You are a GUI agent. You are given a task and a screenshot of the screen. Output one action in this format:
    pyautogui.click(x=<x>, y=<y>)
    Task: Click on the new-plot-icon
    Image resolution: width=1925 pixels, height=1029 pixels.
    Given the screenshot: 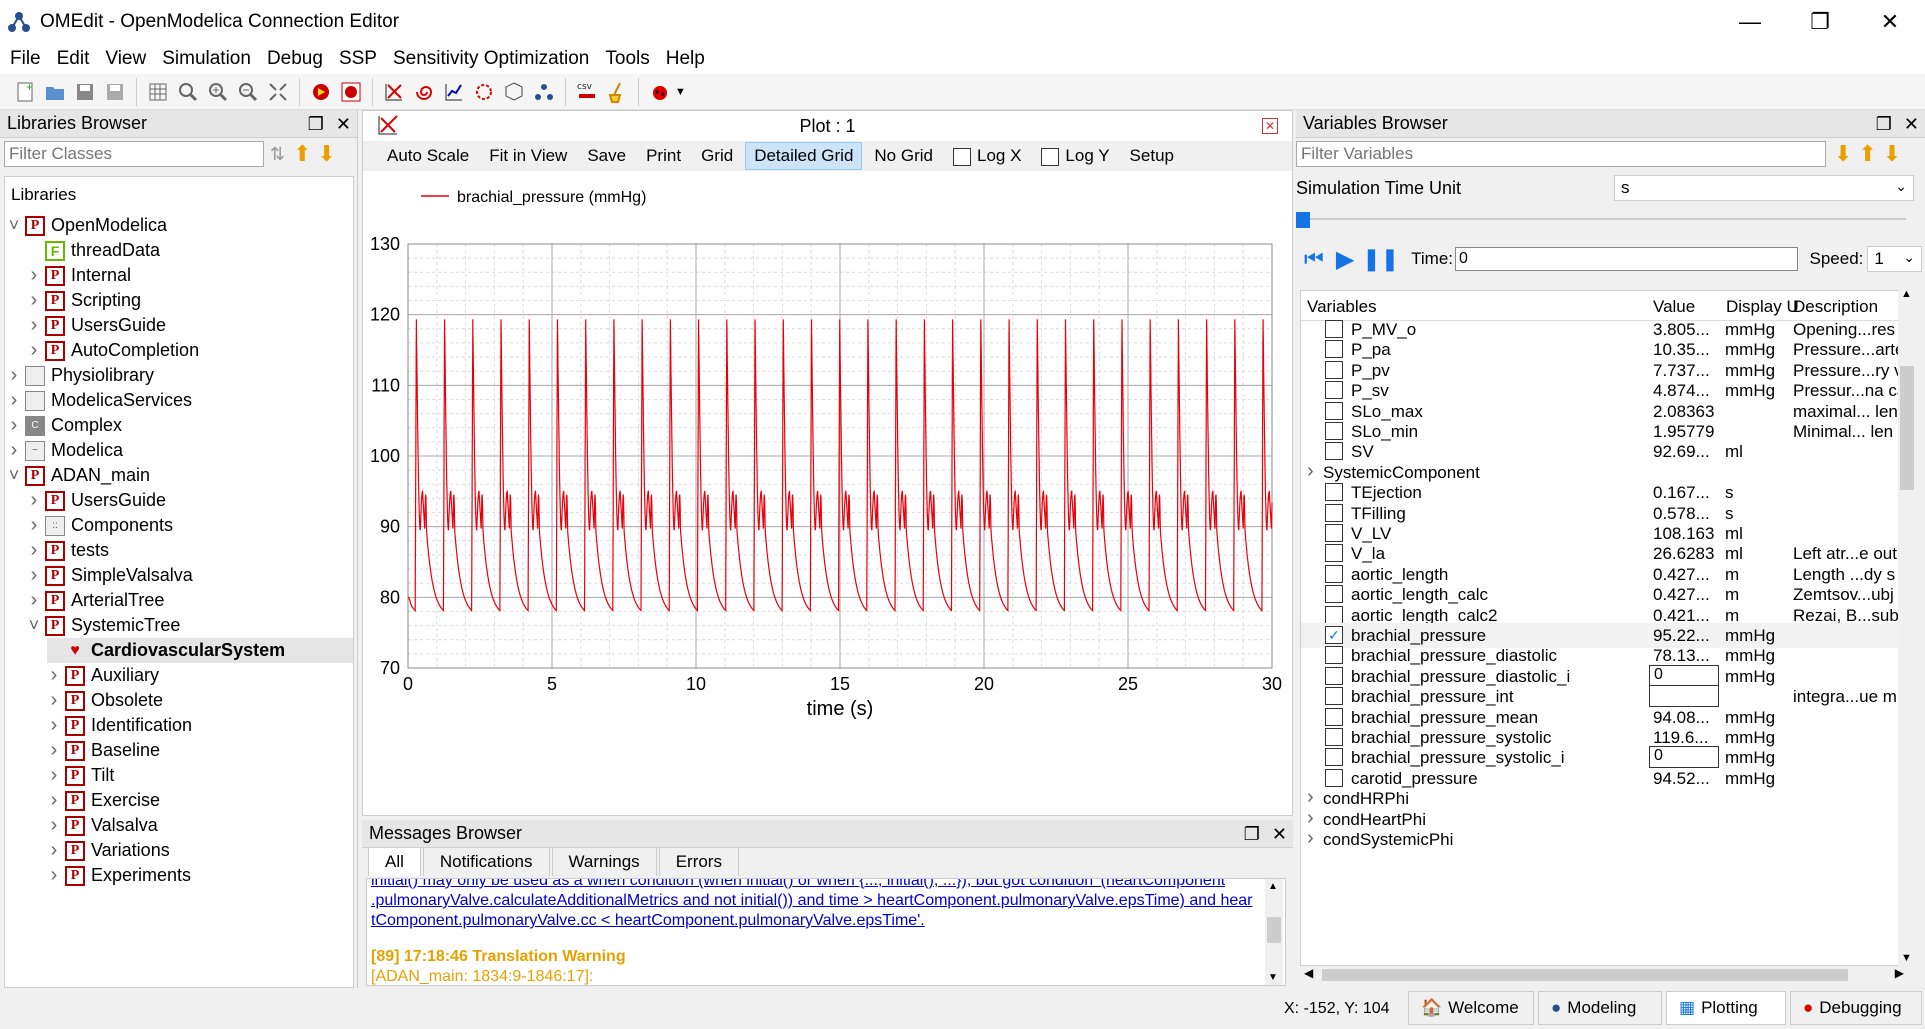 What is the action you would take?
    pyautogui.click(x=394, y=92)
    